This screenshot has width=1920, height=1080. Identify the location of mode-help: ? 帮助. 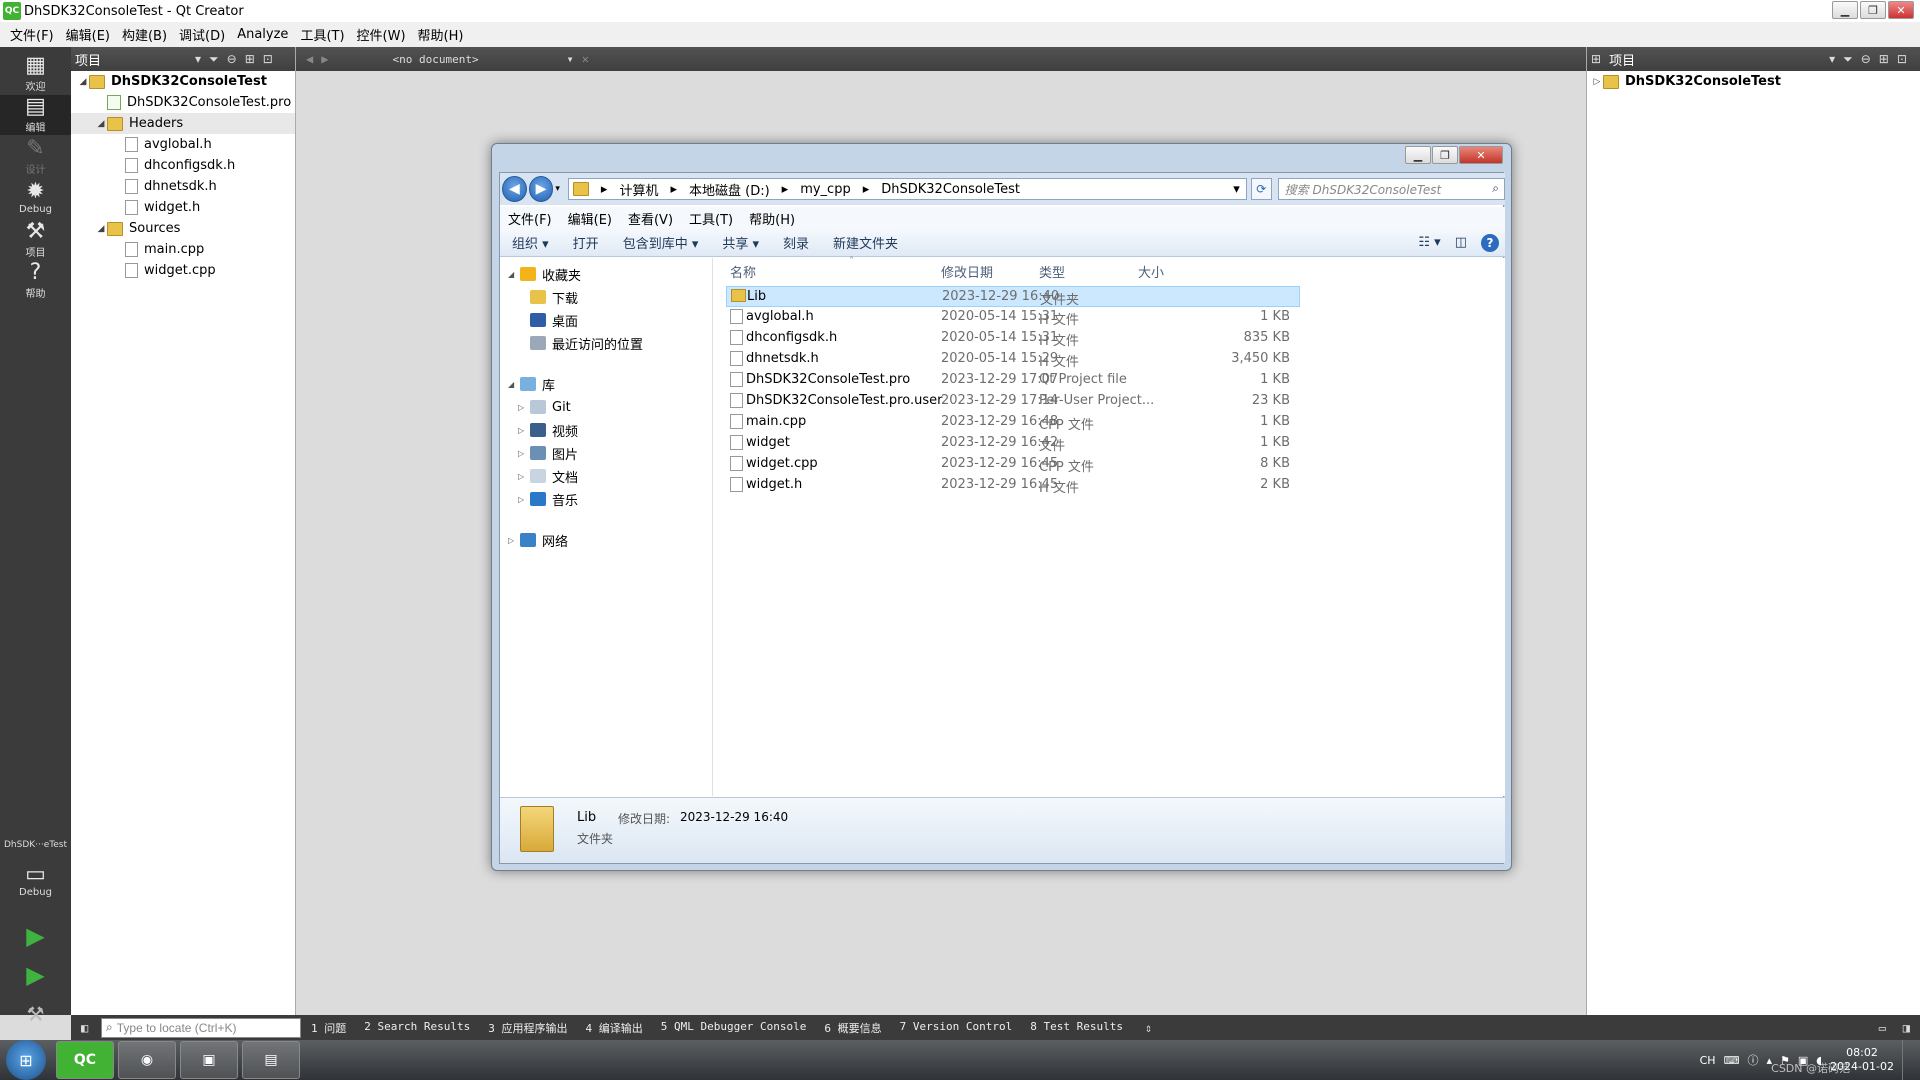
(35, 281).